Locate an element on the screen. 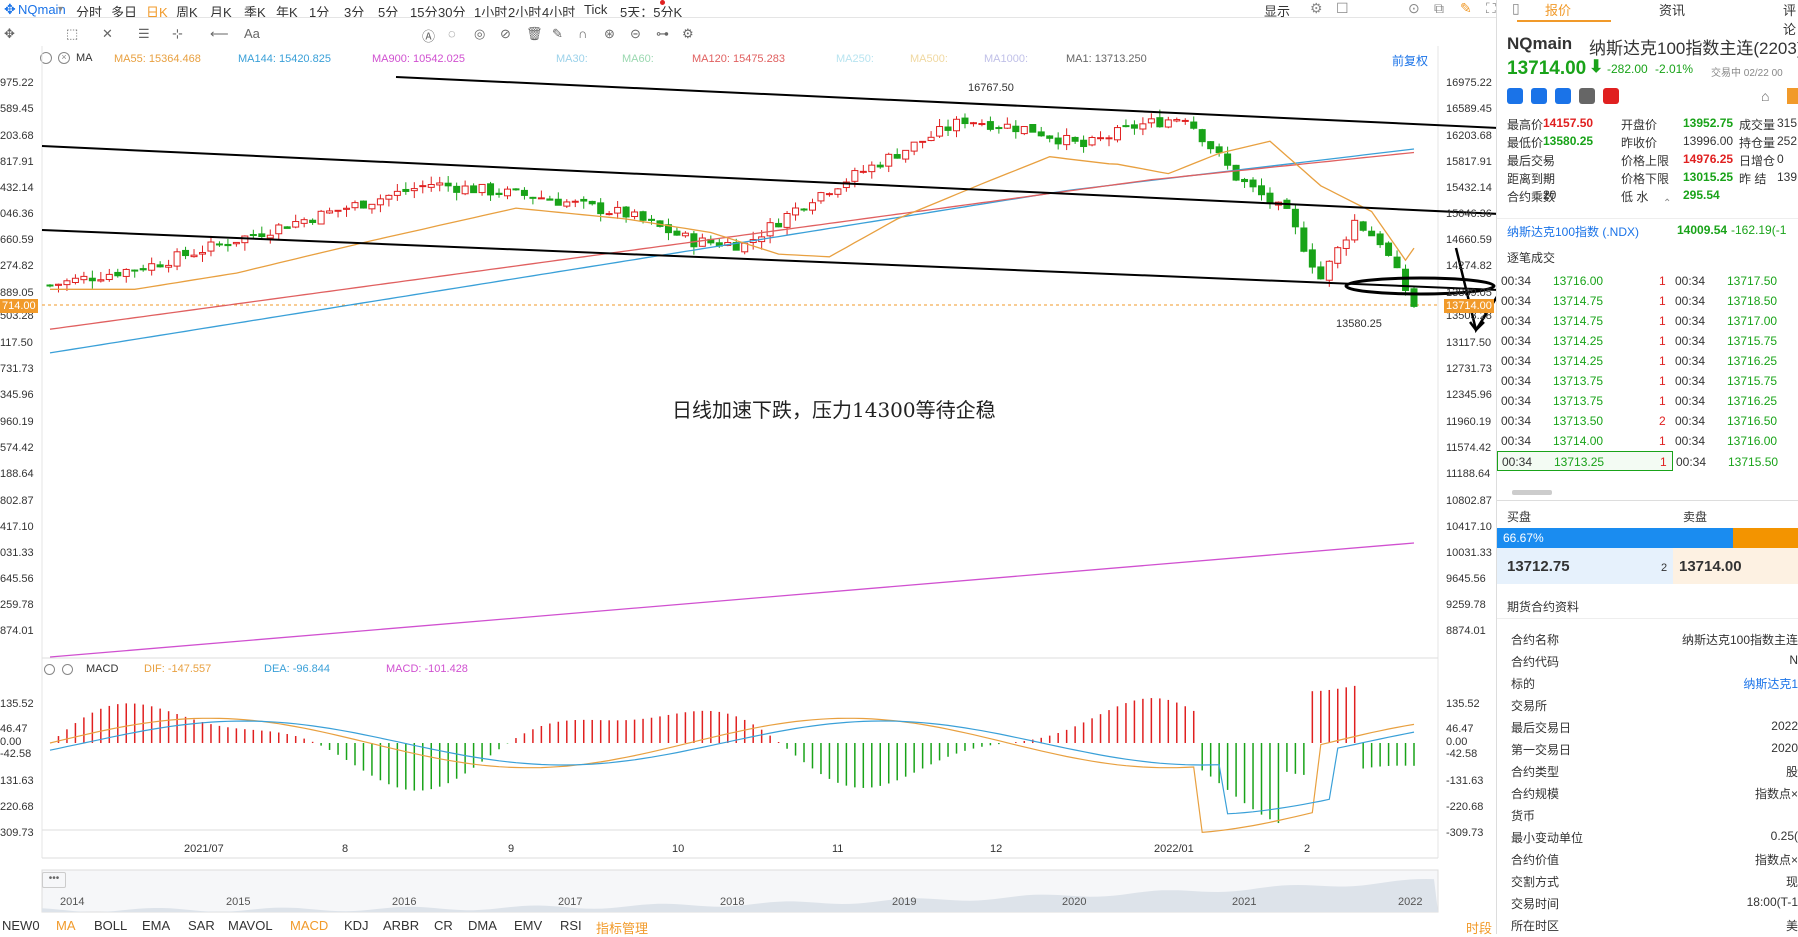 Image resolution: width=1798 pixels, height=937 pixels. price-tick-right: 12345.96 is located at coordinates (1469, 395).